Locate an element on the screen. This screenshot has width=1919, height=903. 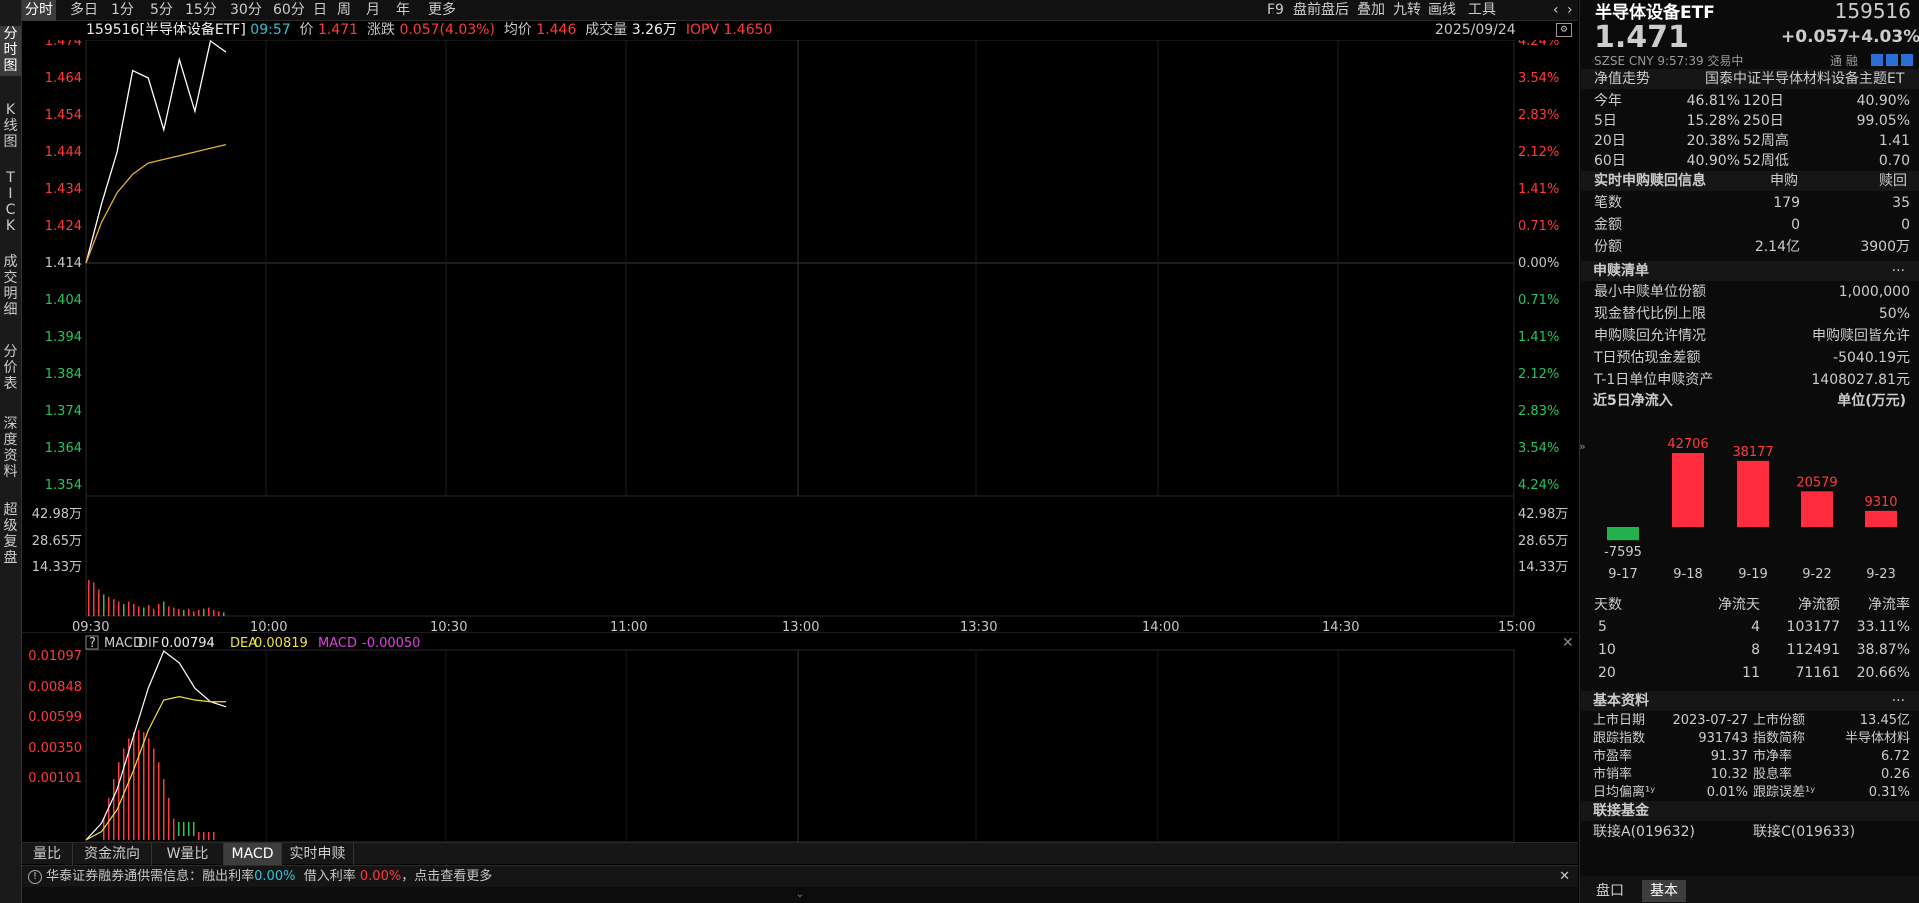
plus-icon is located at coordinates (1907, 60).